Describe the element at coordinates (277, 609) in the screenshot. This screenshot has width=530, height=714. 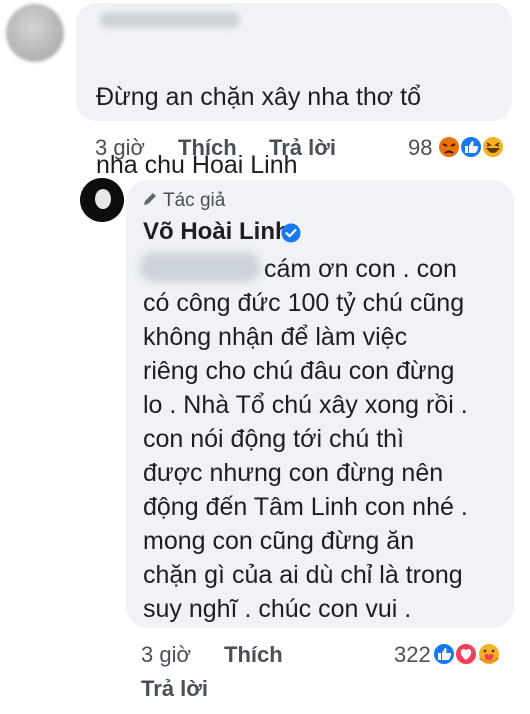
I see `reply-text-line: suy nghĩ . chúc con vui .` at that location.